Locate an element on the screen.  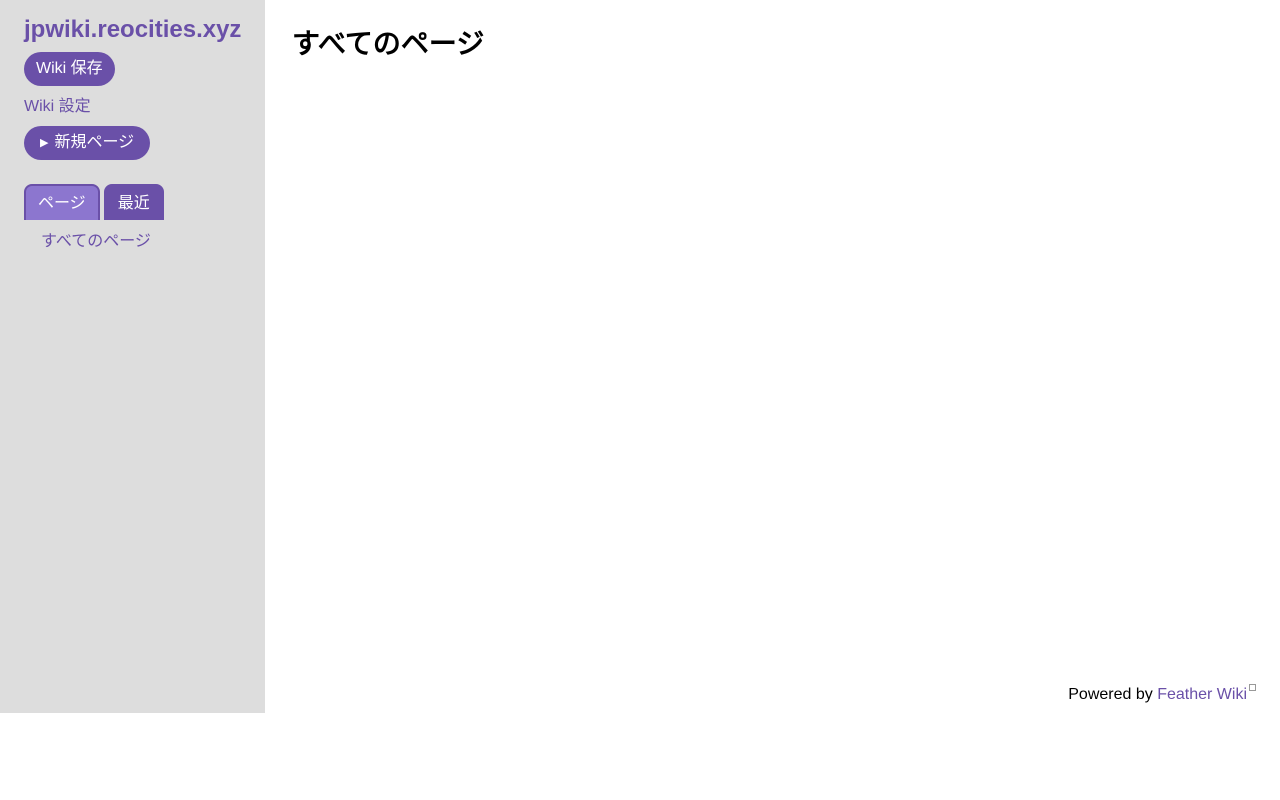
feather-wiki-link: Feather Wiki is located at coordinates (1202, 694).